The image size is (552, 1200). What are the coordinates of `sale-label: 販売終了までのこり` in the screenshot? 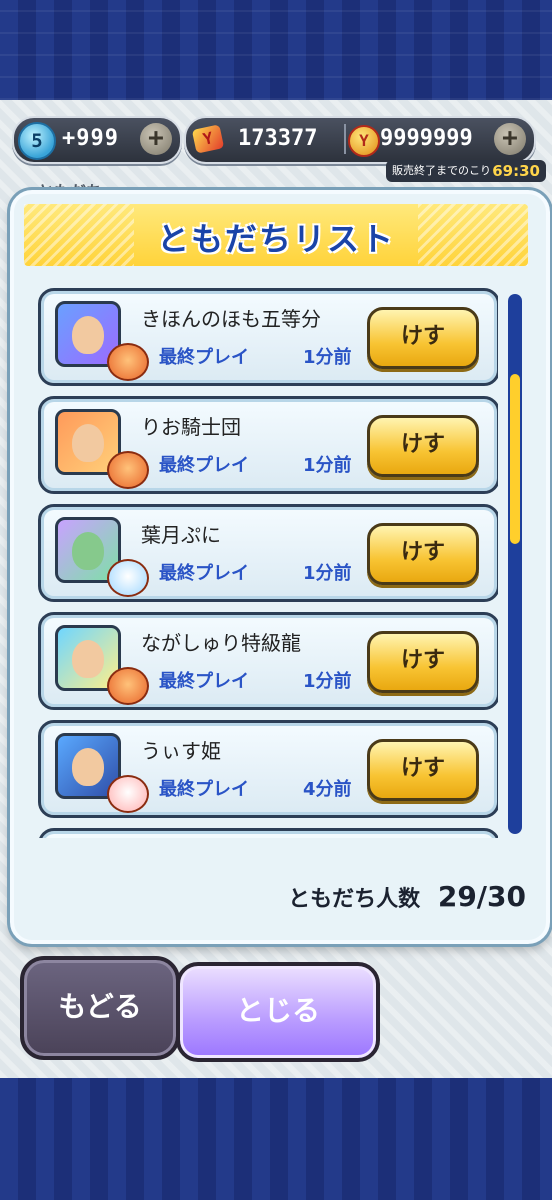 It's located at (441, 170).